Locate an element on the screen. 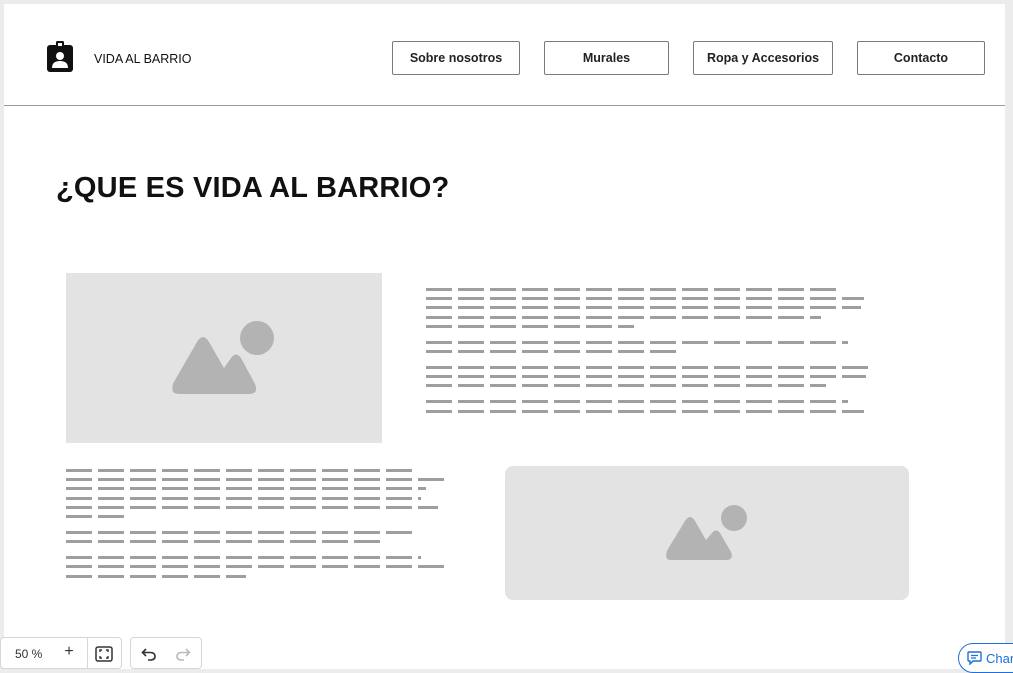 The image size is (1013, 673). badge-person-icon is located at coordinates (60, 56).